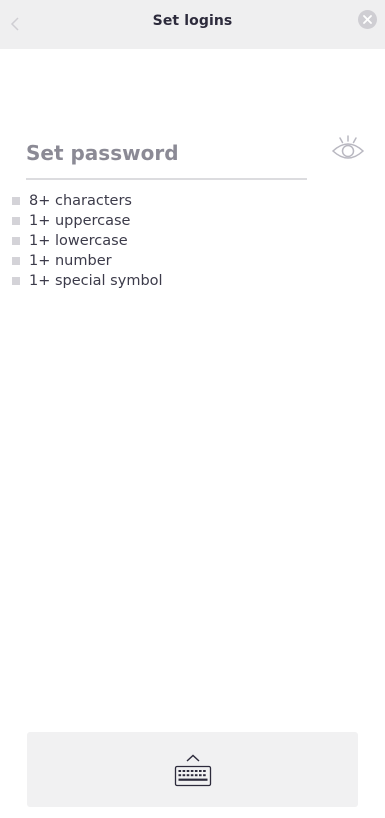 Image resolution: width=385 pixels, height=818 pixels. I want to click on keyboard-icon, so click(193, 770).